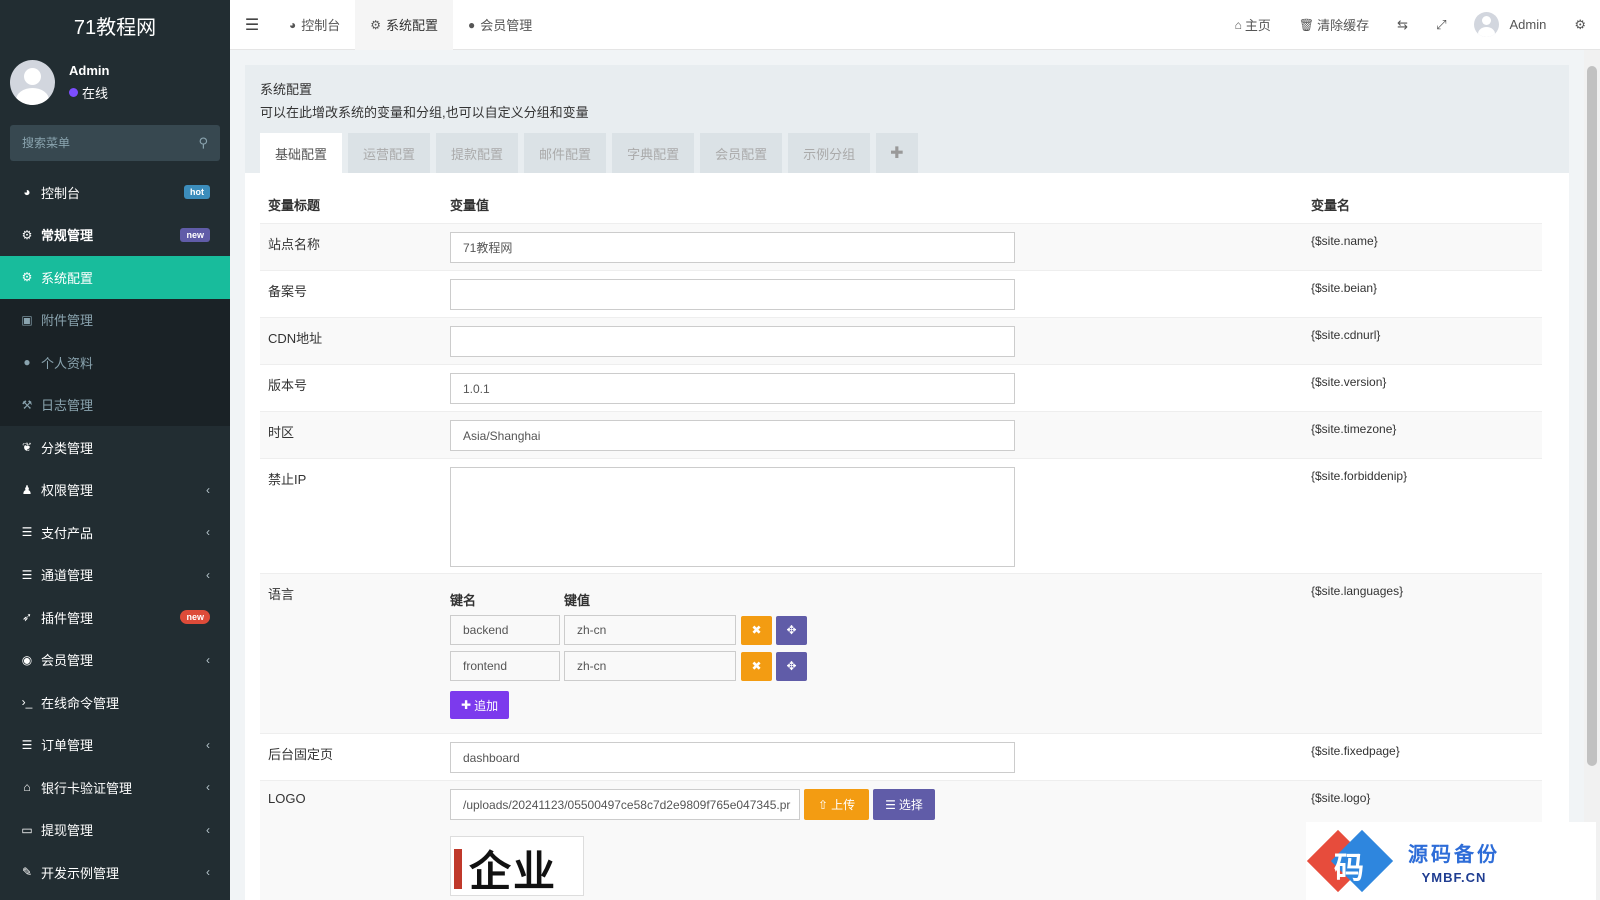 The image size is (1600, 900). What do you see at coordinates (1402, 25) in the screenshot?
I see `language-switch-icon: ⇆` at bounding box center [1402, 25].